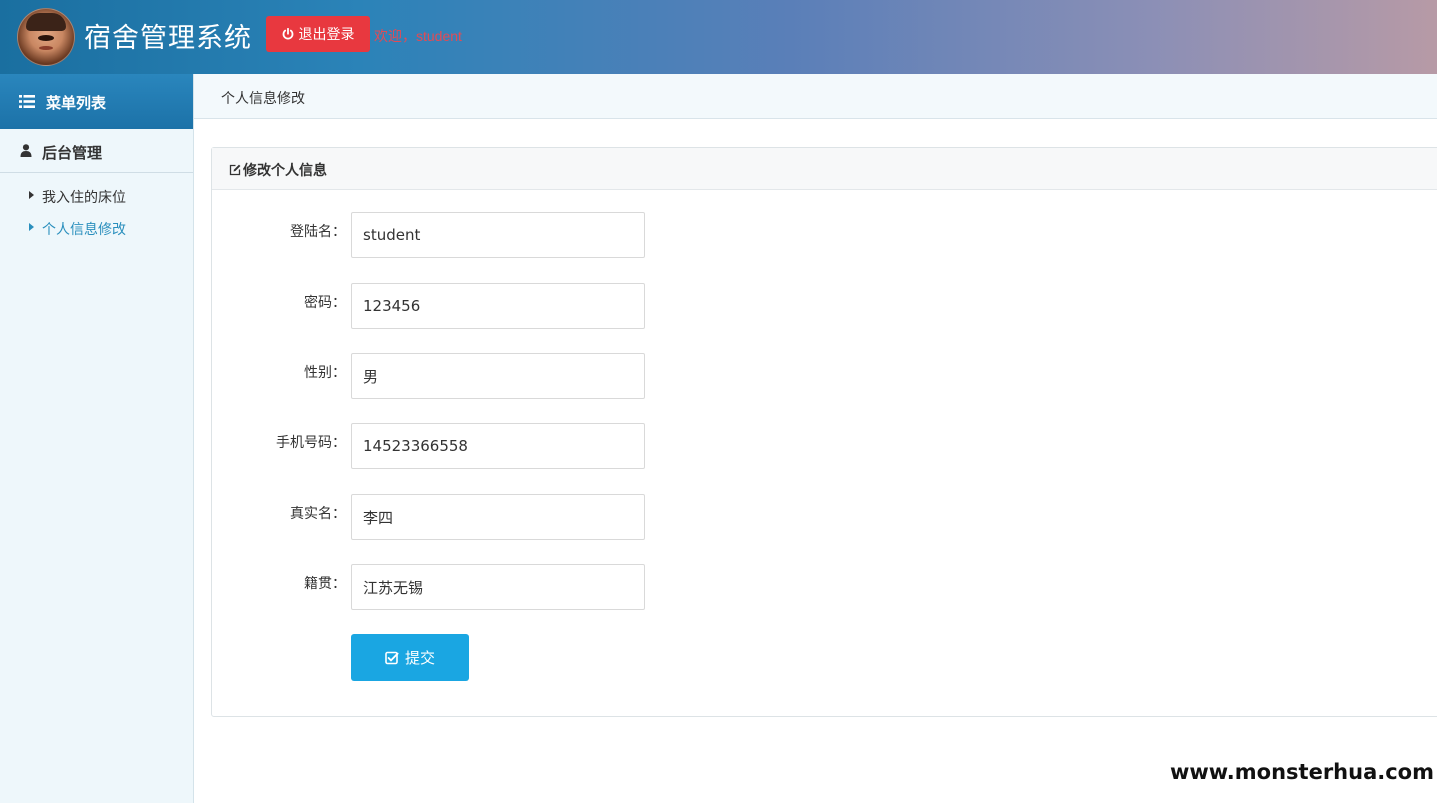 This screenshot has width=1437, height=803. I want to click on form-row-phone: 手机号码：, so click(824, 446).